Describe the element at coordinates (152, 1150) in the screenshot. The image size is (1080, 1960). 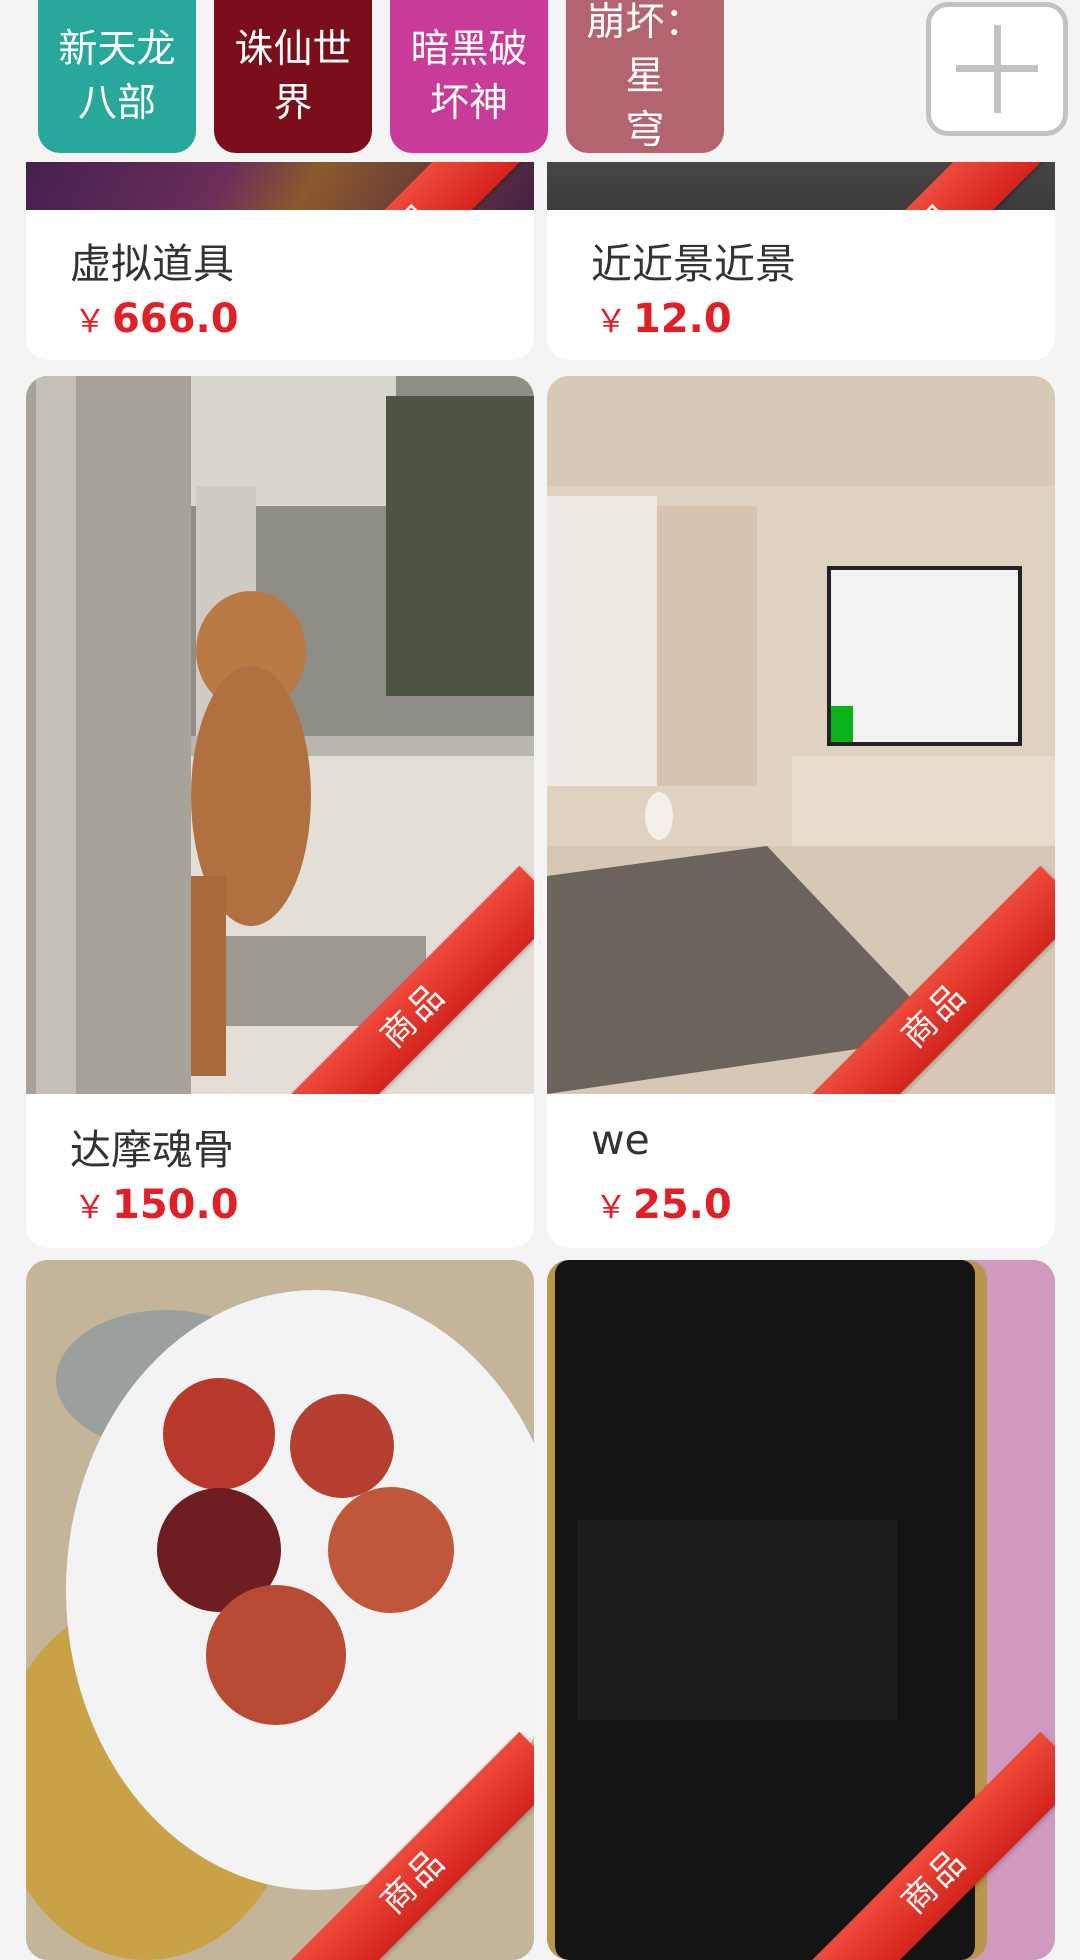
I see `product-title: 达摩魂骨` at that location.